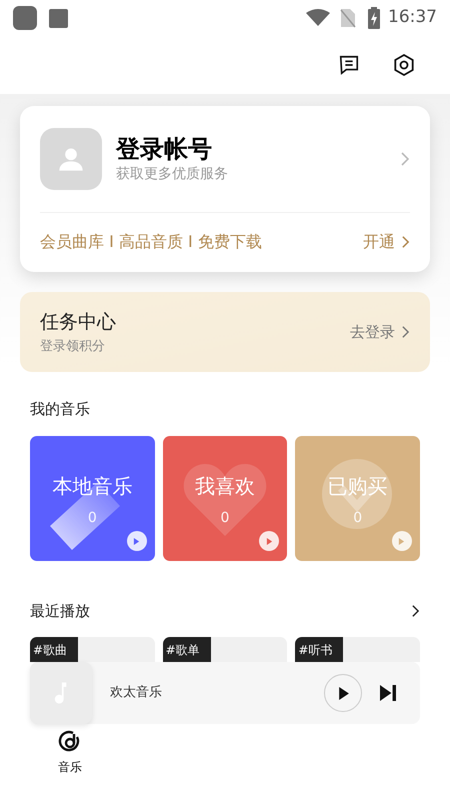 This screenshot has width=450, height=800. What do you see at coordinates (70, 742) in the screenshot?
I see `music-disc-icon` at bounding box center [70, 742].